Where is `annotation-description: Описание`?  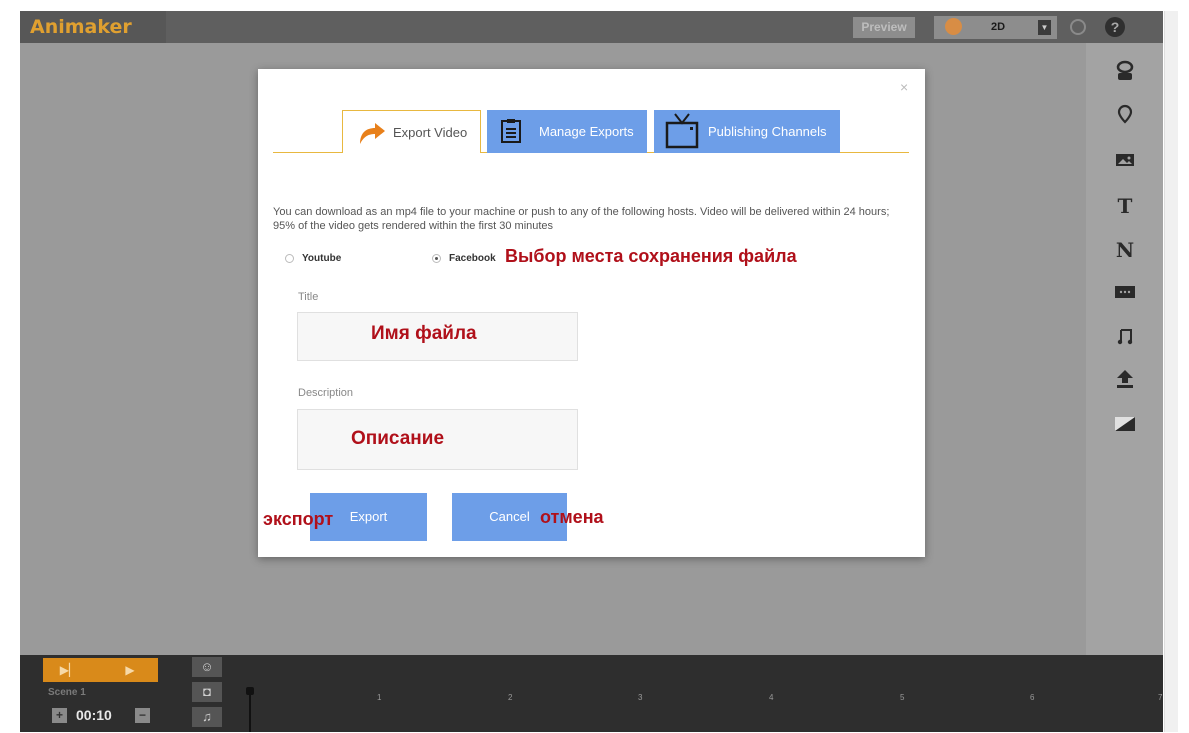 annotation-description: Описание is located at coordinates (398, 438).